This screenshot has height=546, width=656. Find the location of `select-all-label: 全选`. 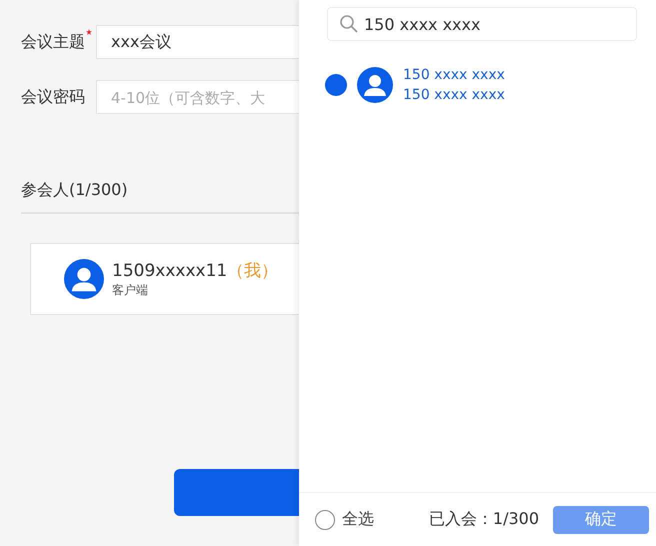

select-all-label: 全选 is located at coordinates (358, 519).